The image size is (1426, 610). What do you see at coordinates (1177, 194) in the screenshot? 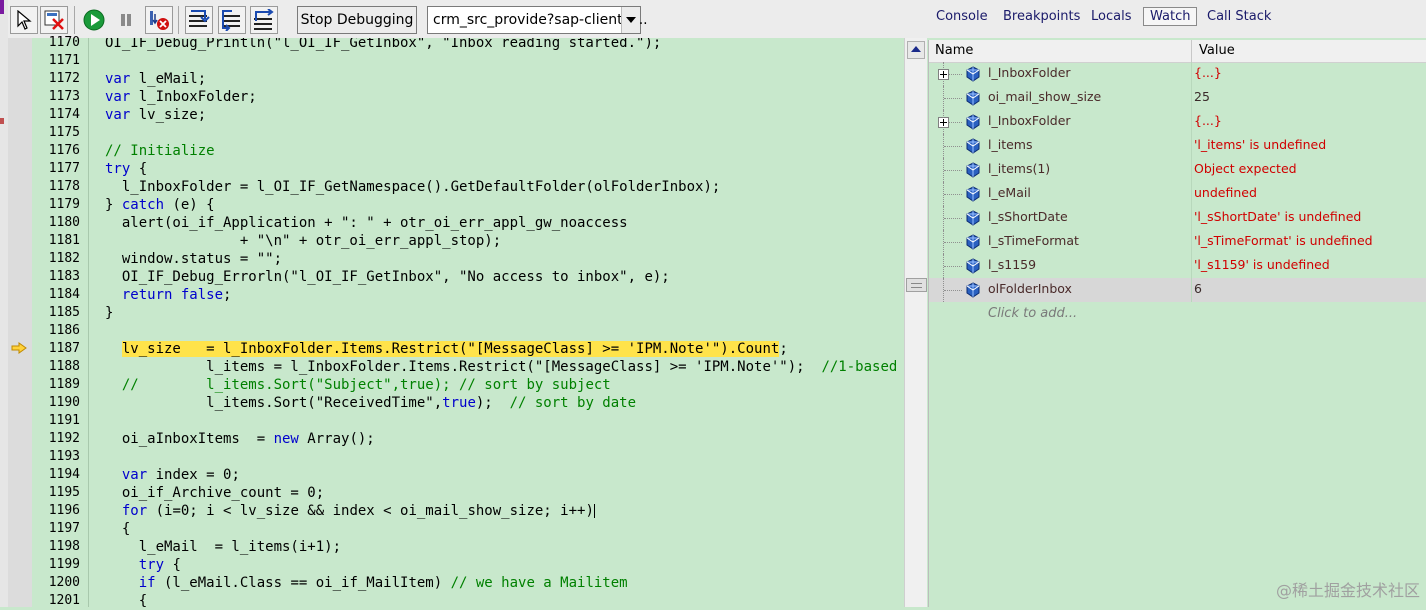
I see `watch-row: l_eMail undefined` at bounding box center [1177, 194].